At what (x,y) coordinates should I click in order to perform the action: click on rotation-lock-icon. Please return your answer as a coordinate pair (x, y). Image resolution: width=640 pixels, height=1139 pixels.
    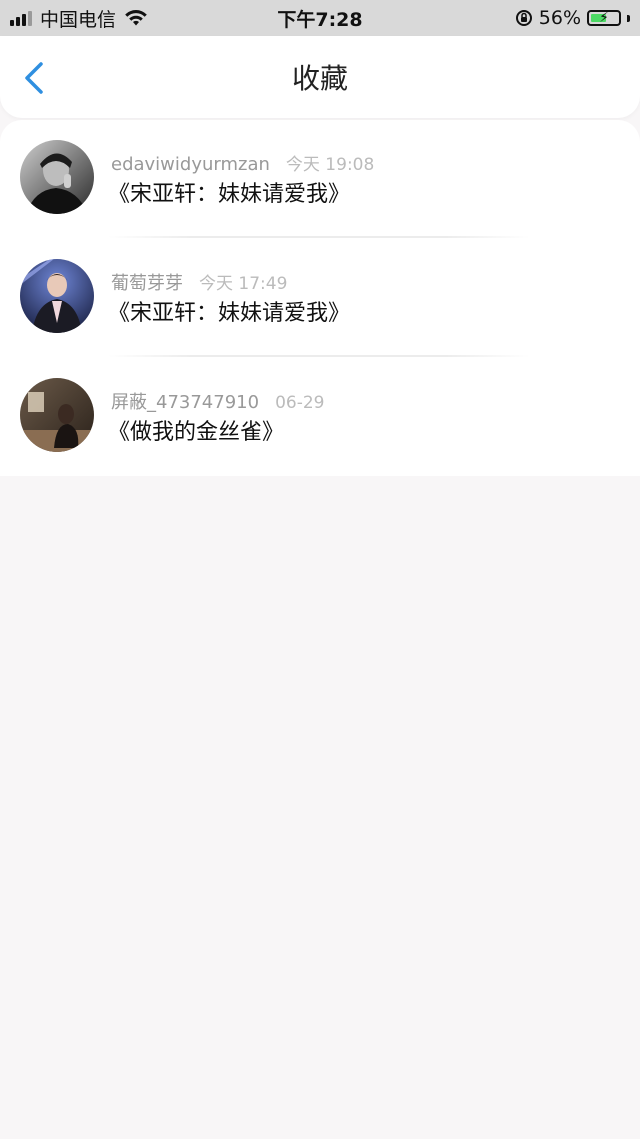
    Looking at the image, I should click on (523, 18).